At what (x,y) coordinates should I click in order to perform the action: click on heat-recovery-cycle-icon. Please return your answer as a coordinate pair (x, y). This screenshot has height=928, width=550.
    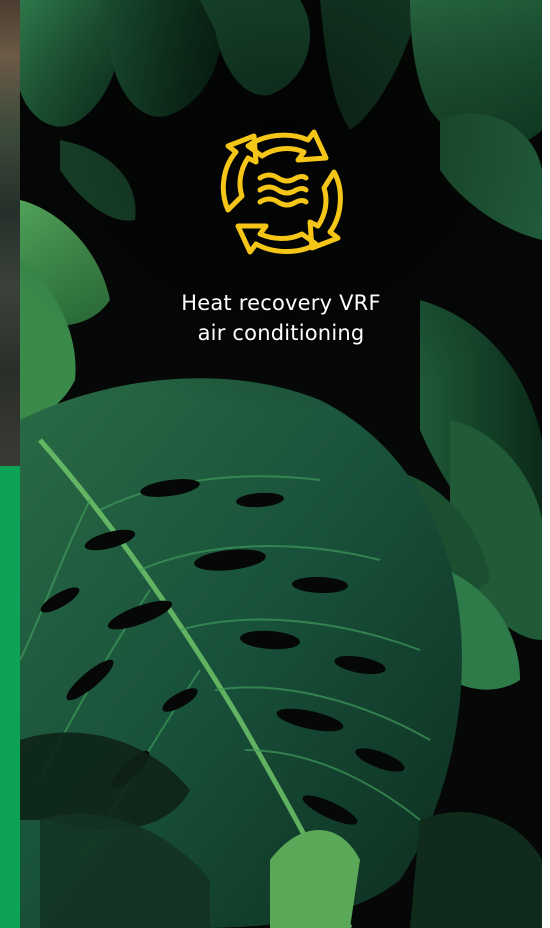
    Looking at the image, I should click on (282, 190).